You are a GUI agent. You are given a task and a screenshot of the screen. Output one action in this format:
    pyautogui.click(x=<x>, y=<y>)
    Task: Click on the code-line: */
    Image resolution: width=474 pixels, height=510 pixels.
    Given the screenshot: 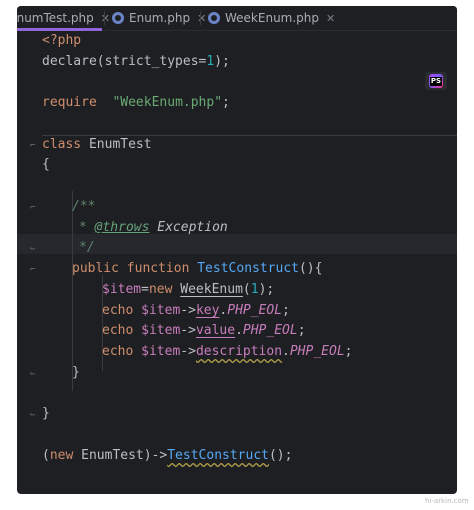 What is the action you would take?
    pyautogui.click(x=87, y=247)
    